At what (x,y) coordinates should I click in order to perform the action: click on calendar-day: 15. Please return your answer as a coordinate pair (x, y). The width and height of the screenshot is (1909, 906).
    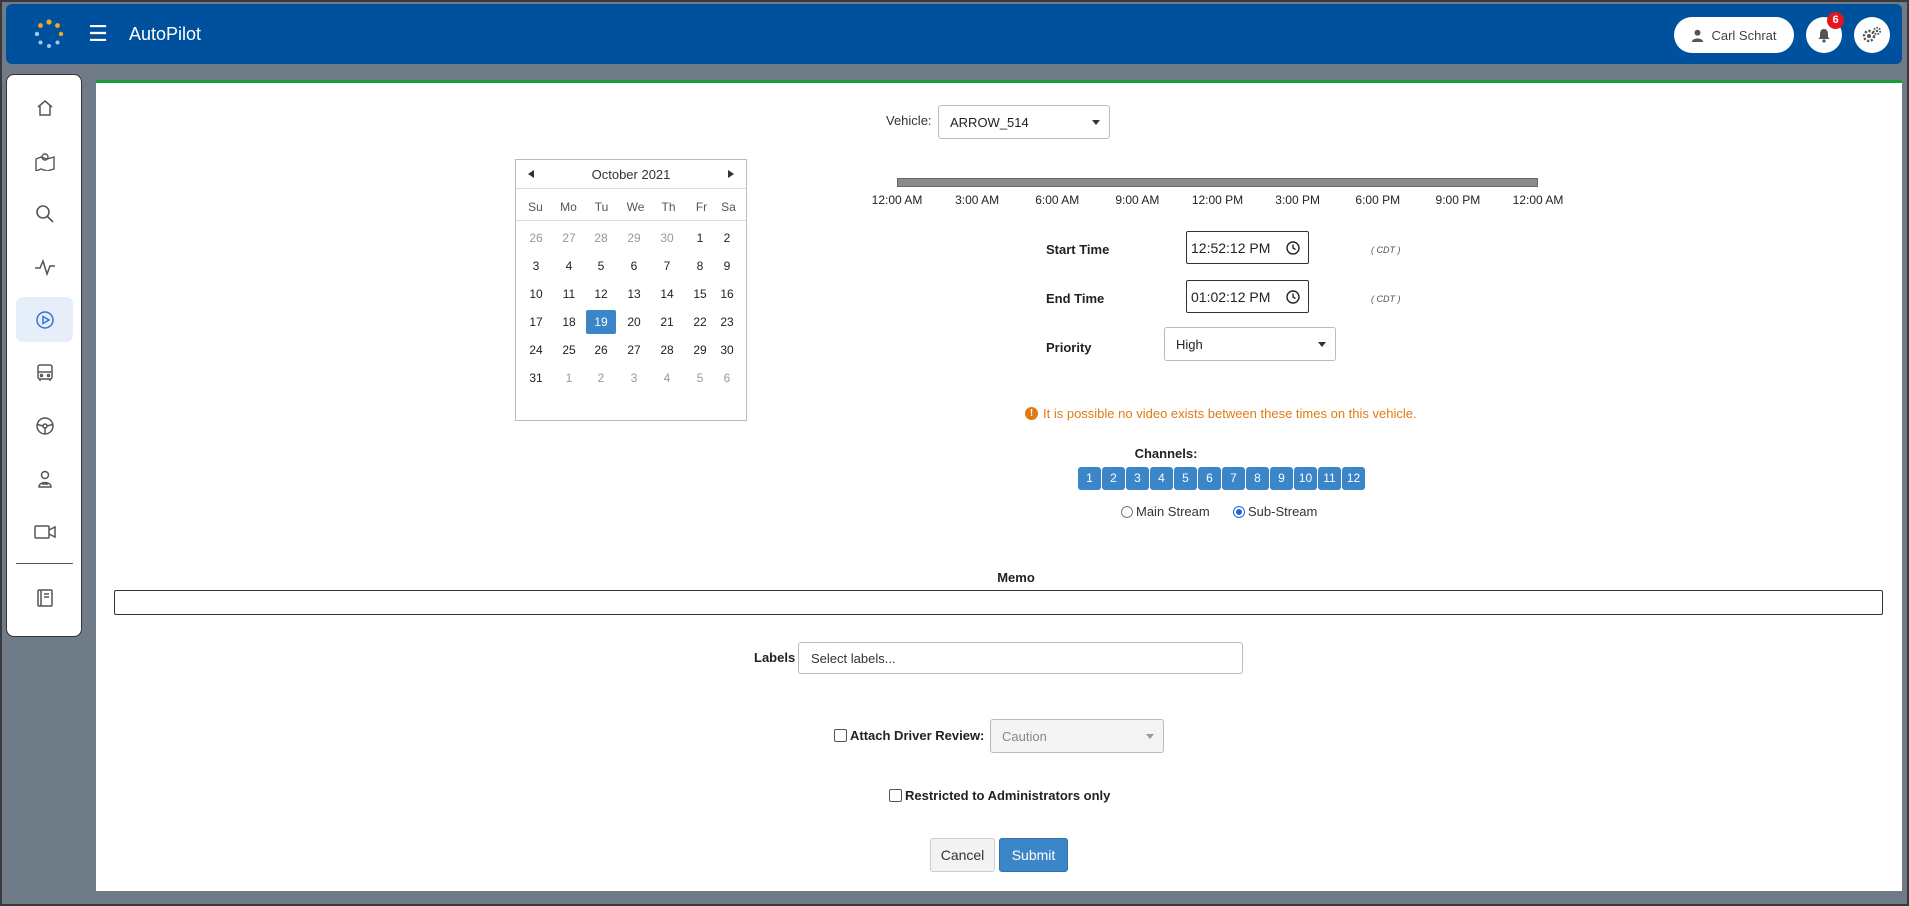
    Looking at the image, I should click on (700, 294).